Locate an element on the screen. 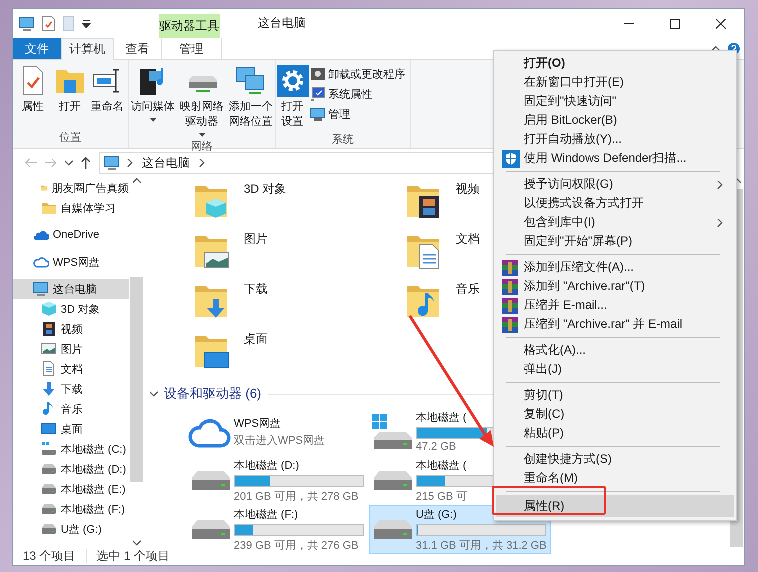  drive-name: 本地磁盘 (F:) is located at coordinates (266, 515).